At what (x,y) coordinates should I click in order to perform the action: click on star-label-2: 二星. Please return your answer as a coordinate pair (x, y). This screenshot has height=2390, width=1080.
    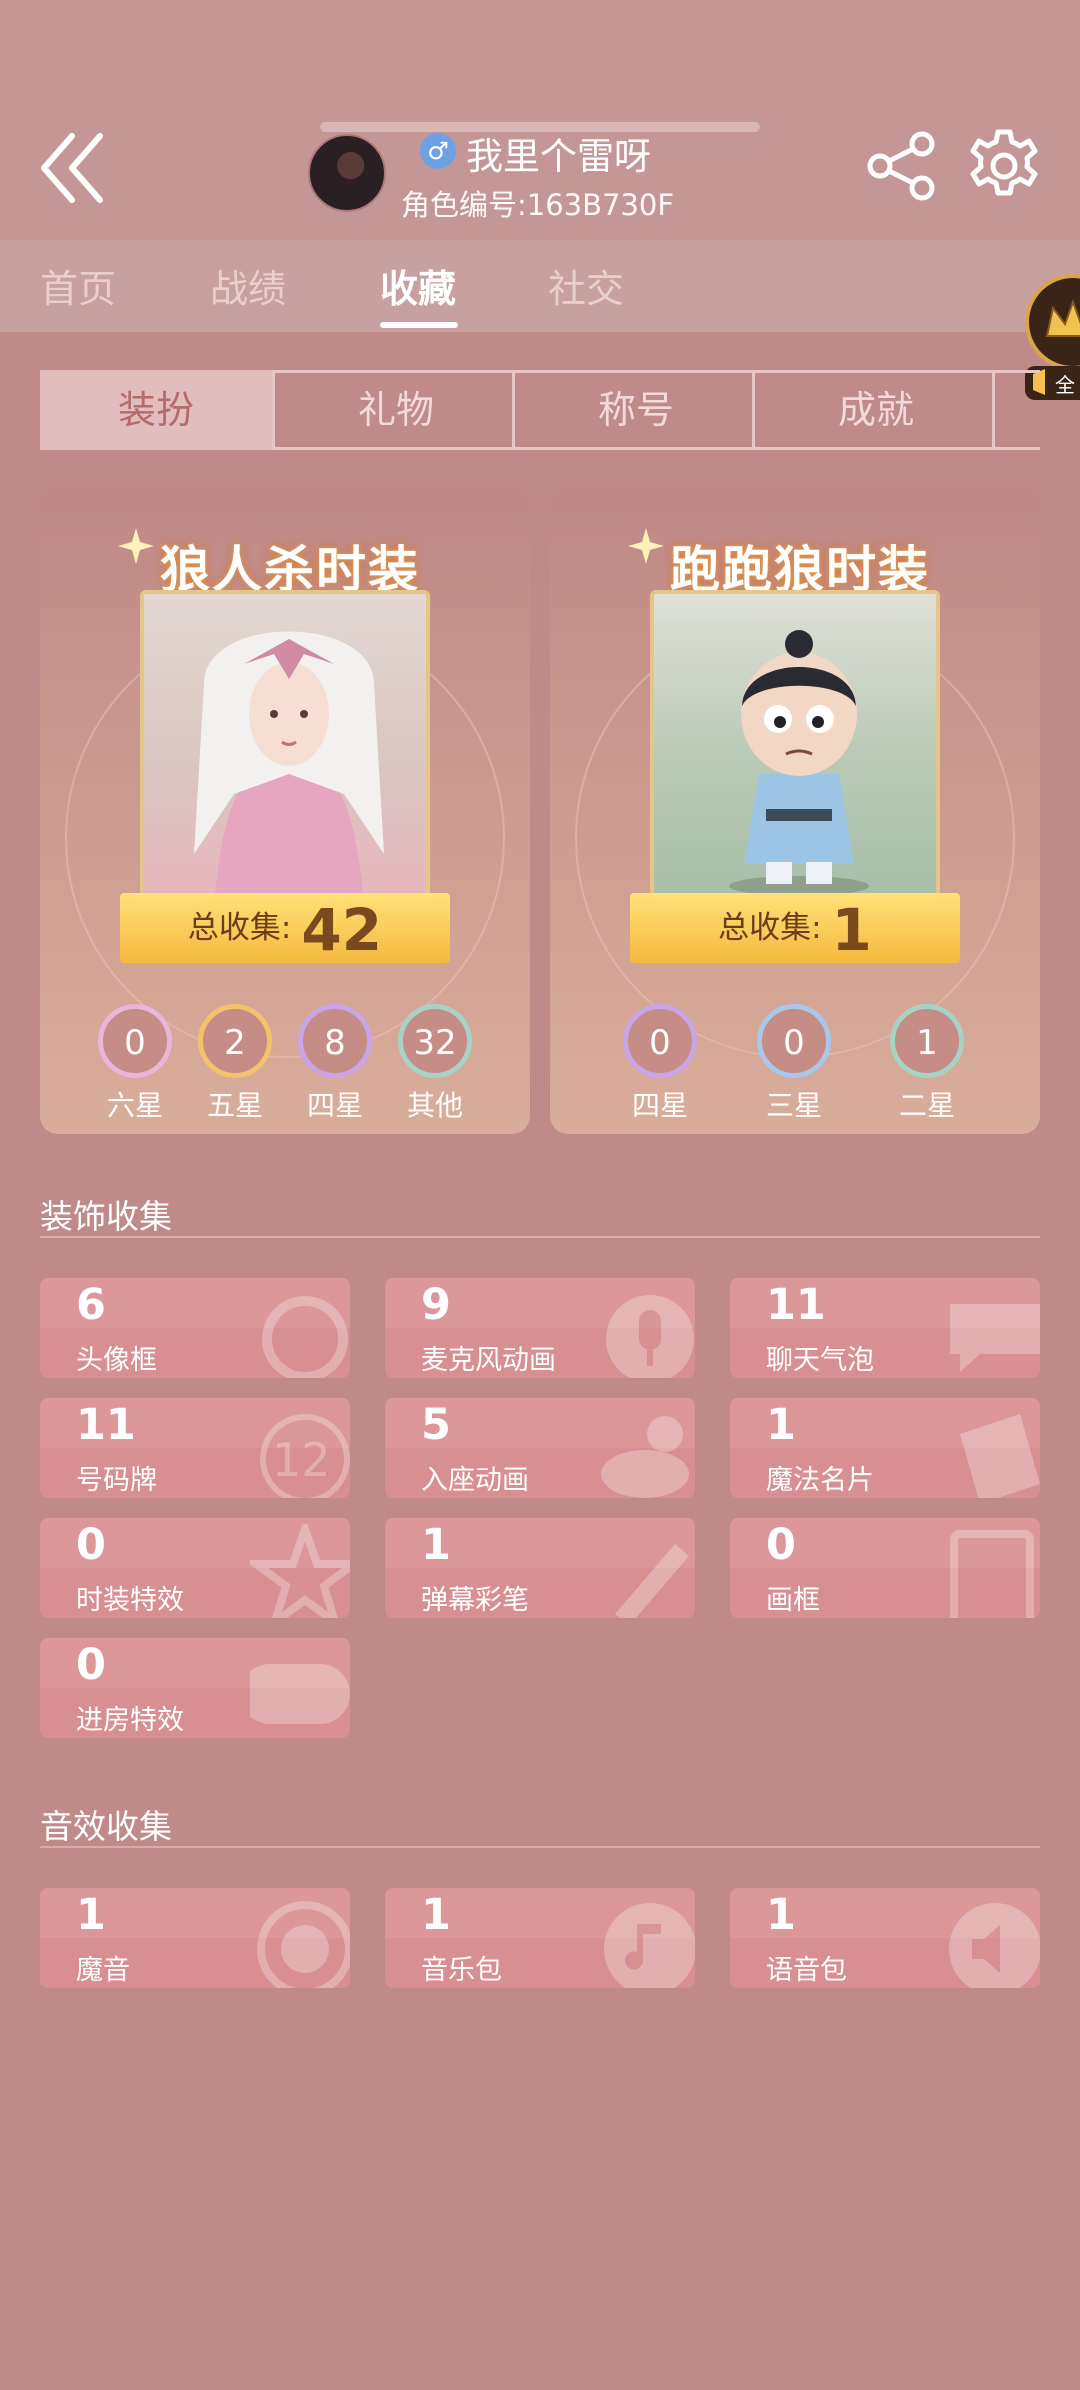
    Looking at the image, I should click on (926, 1105).